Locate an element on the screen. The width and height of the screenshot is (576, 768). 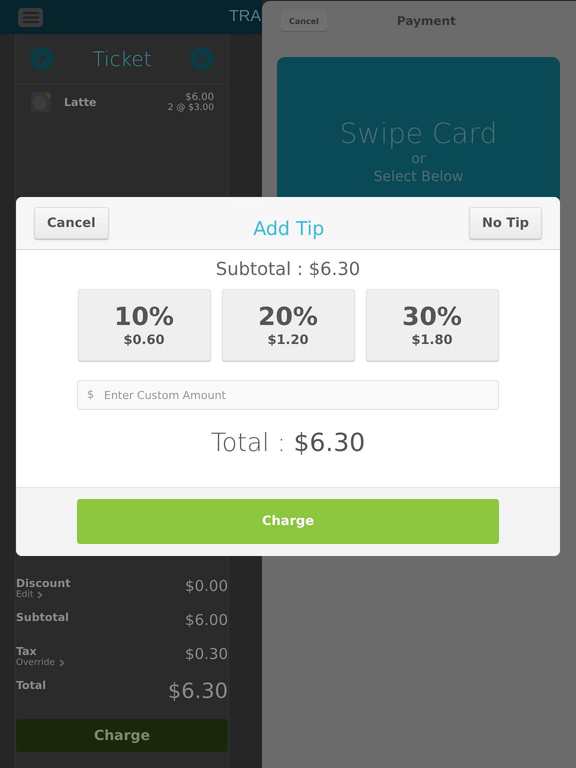
swipe-card-title: Swipe Card is located at coordinates (419, 134).